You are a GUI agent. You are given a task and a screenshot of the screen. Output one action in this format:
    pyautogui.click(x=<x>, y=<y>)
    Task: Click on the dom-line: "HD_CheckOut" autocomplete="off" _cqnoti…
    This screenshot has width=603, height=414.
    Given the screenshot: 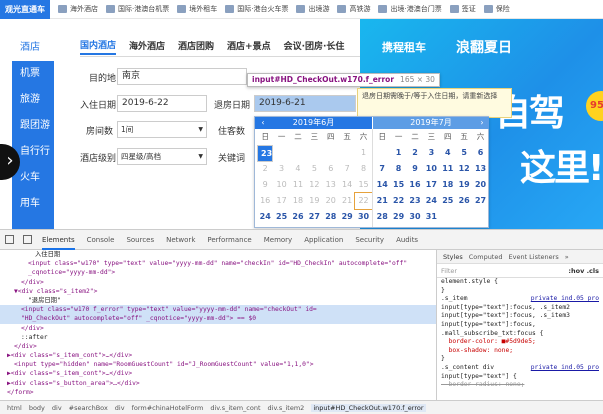 What is the action you would take?
    pyautogui.click(x=218, y=319)
    